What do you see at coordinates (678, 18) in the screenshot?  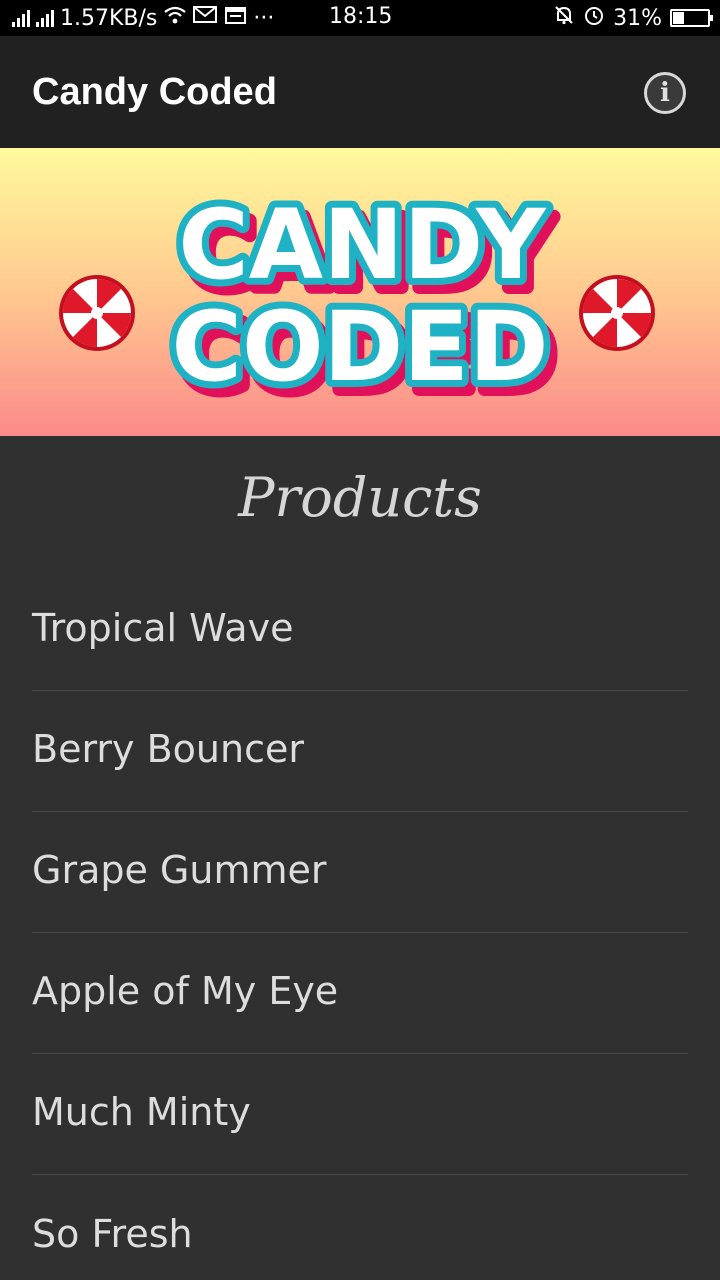 I see `battery-fill` at bounding box center [678, 18].